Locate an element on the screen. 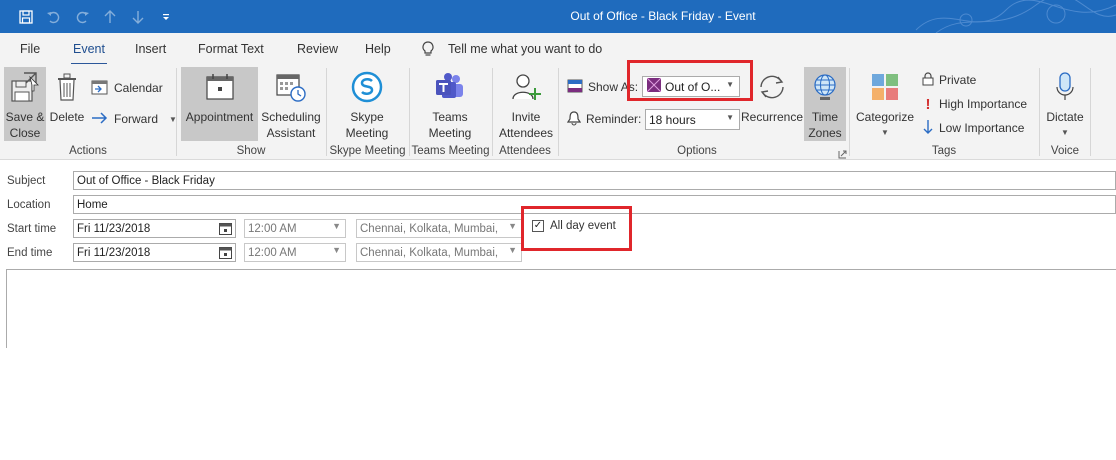 This screenshot has height=460, width=1116. subject-input: Out of Office - Black Friday is located at coordinates (594, 180).